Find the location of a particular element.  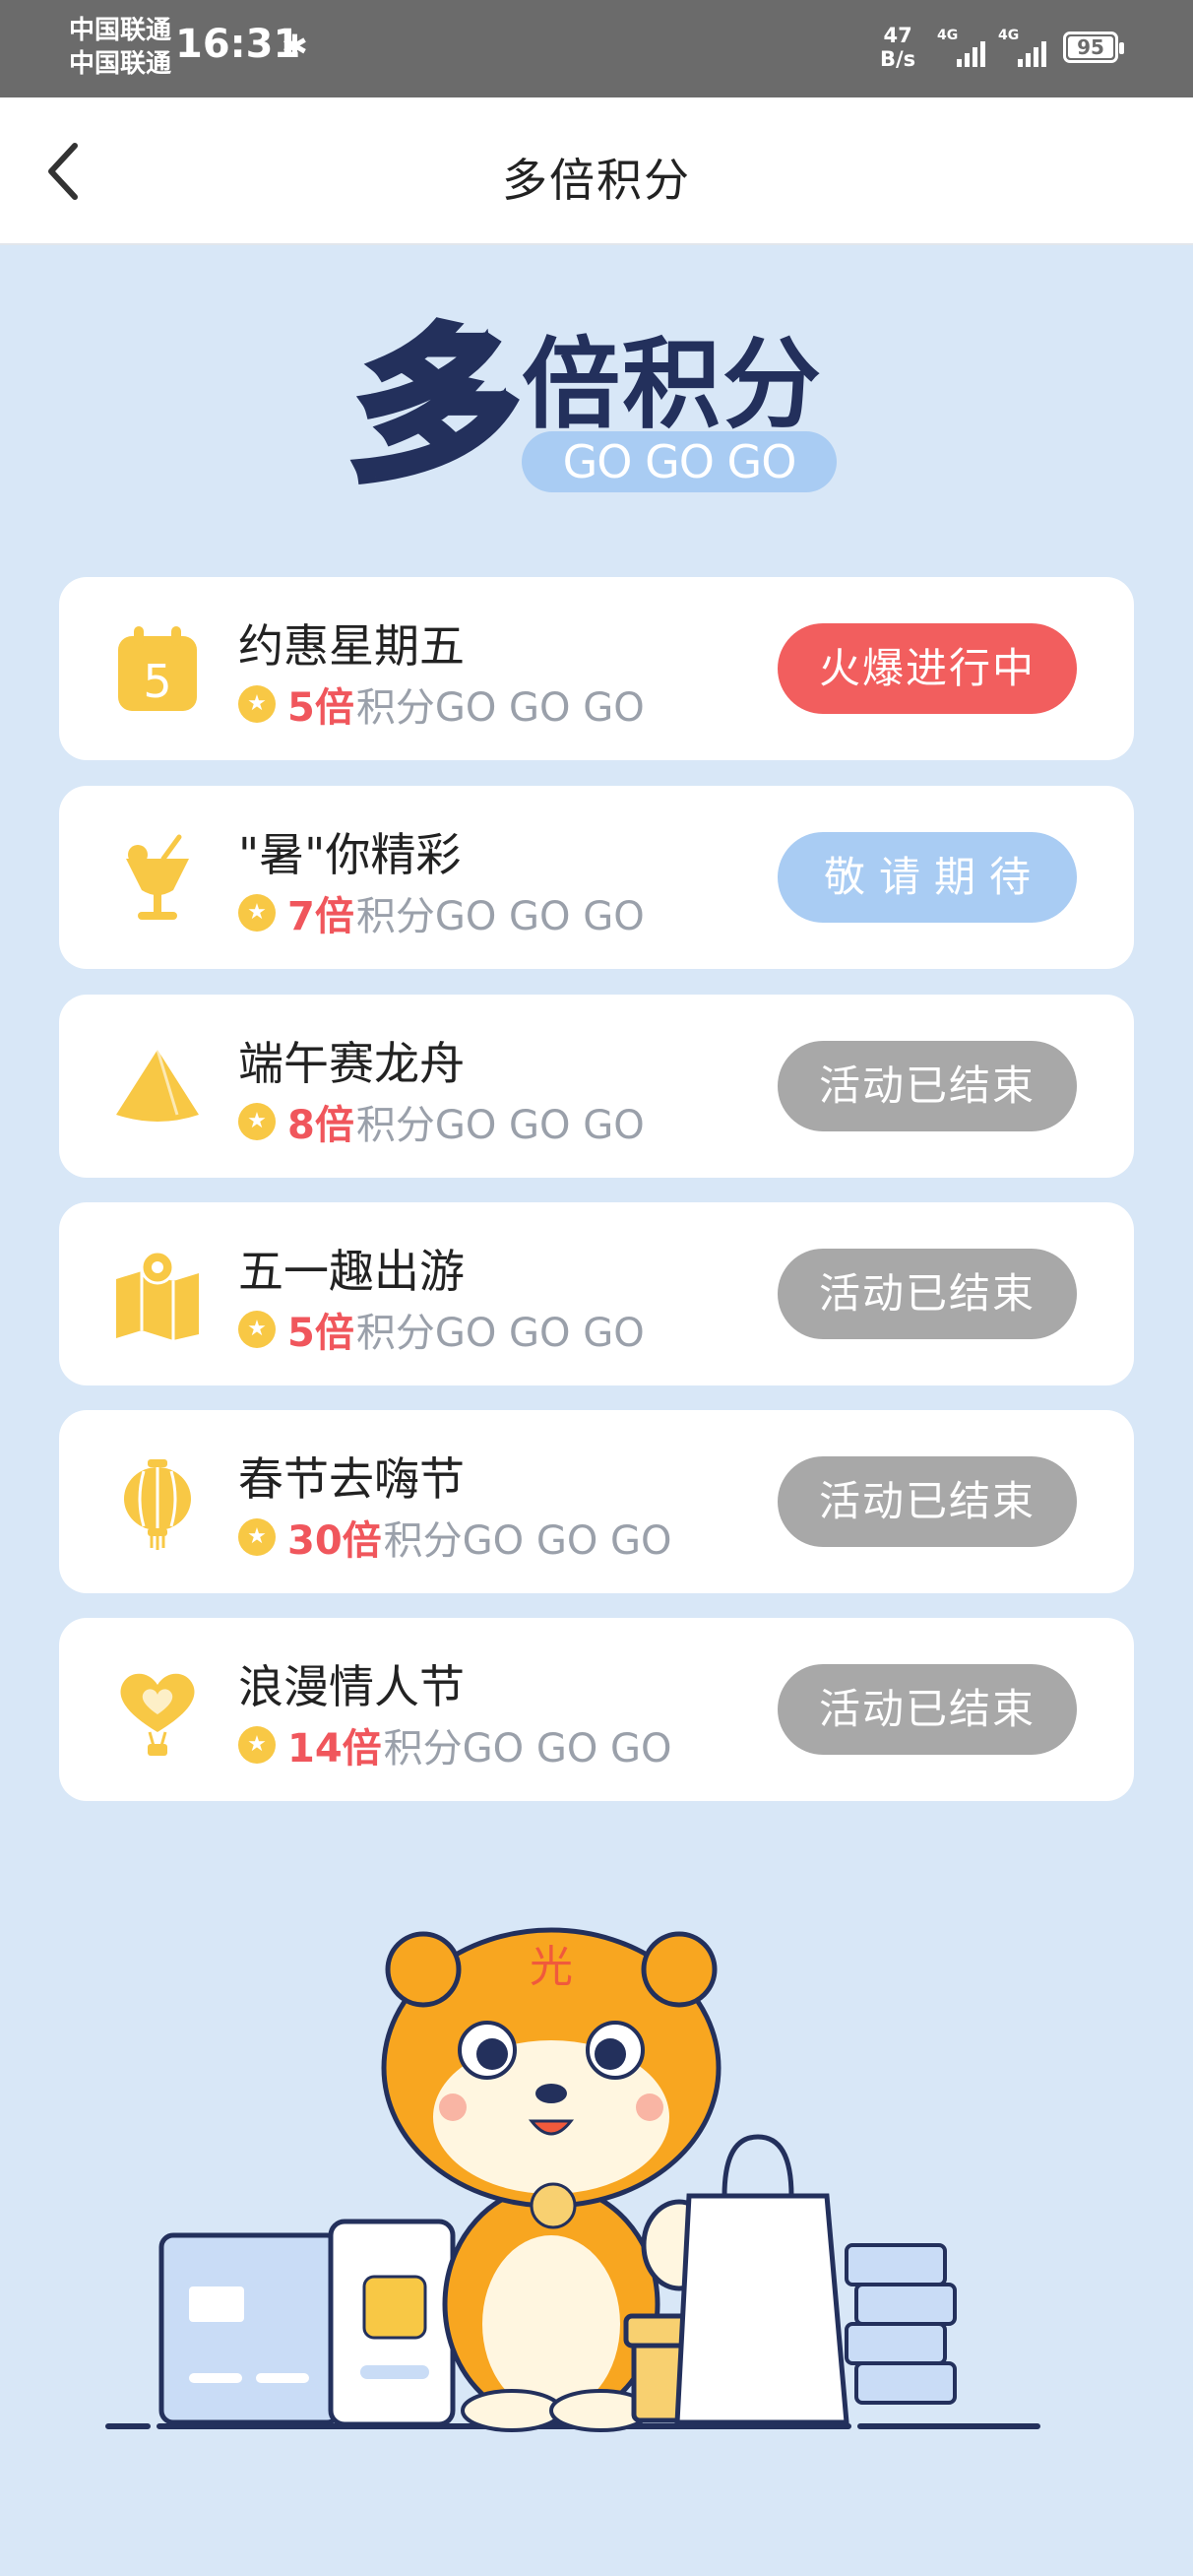

points-multiplier: 30倍 is located at coordinates (334, 1541).